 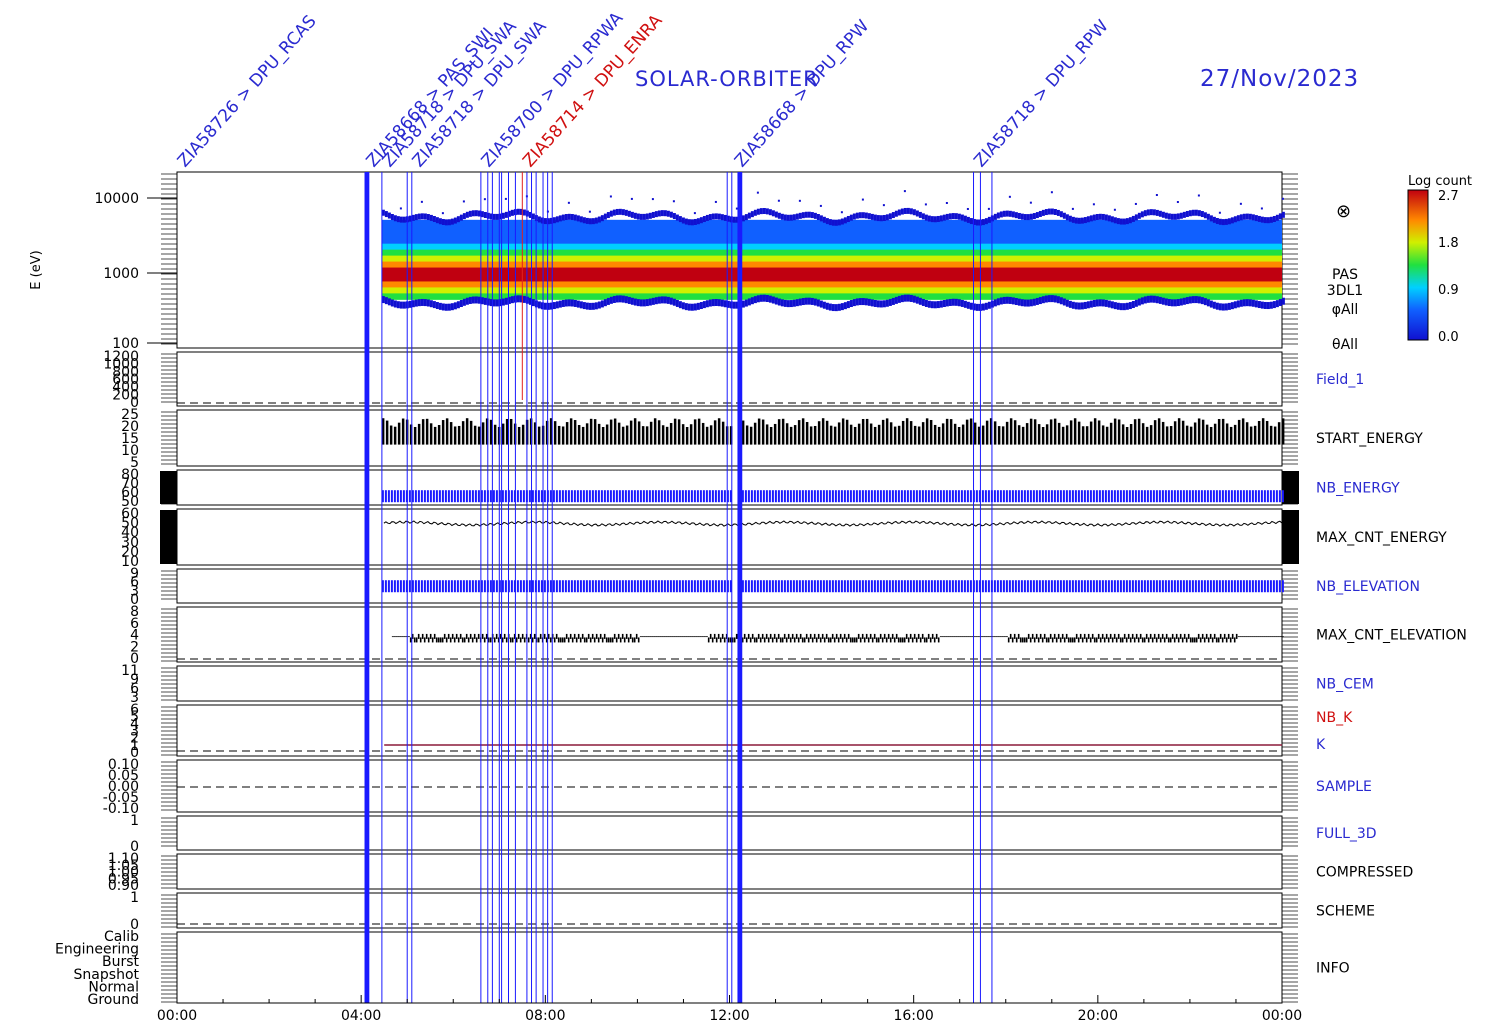 I want to click on panel-label: SCHEME, so click(x=1345, y=912).